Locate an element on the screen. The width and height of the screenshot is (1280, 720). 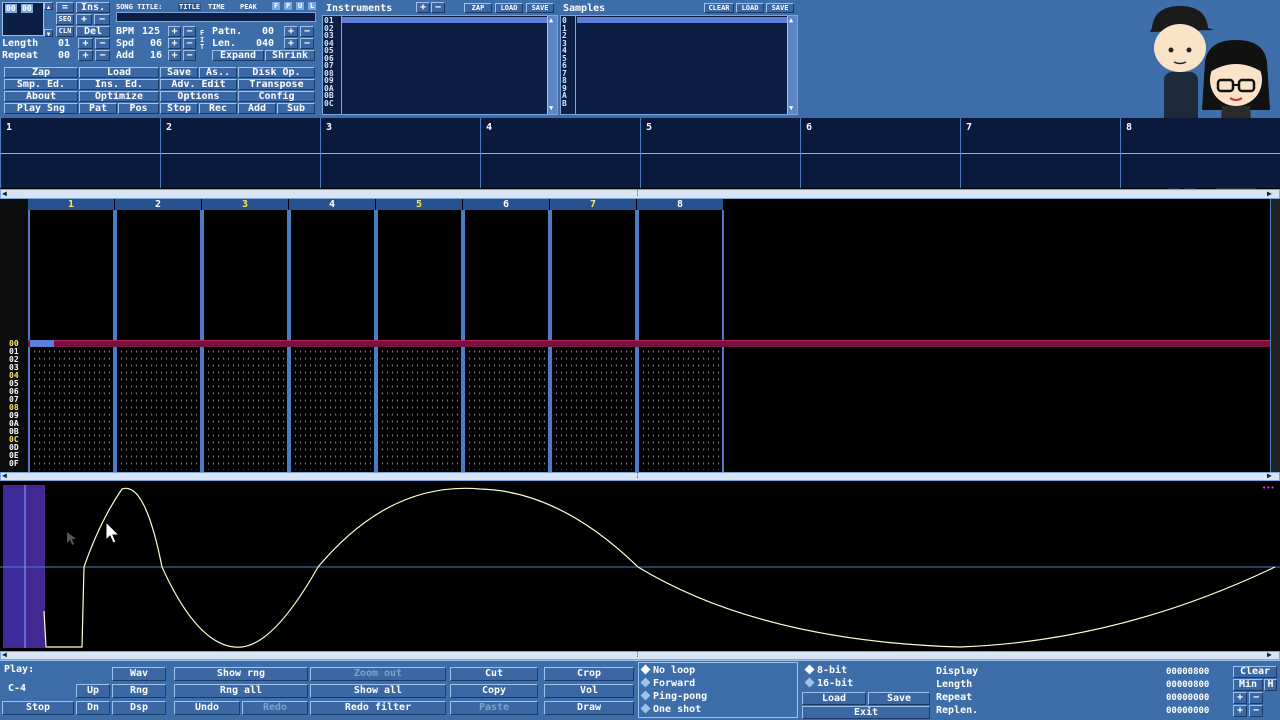
play-pattern-button: Pat is located at coordinates (98, 108).